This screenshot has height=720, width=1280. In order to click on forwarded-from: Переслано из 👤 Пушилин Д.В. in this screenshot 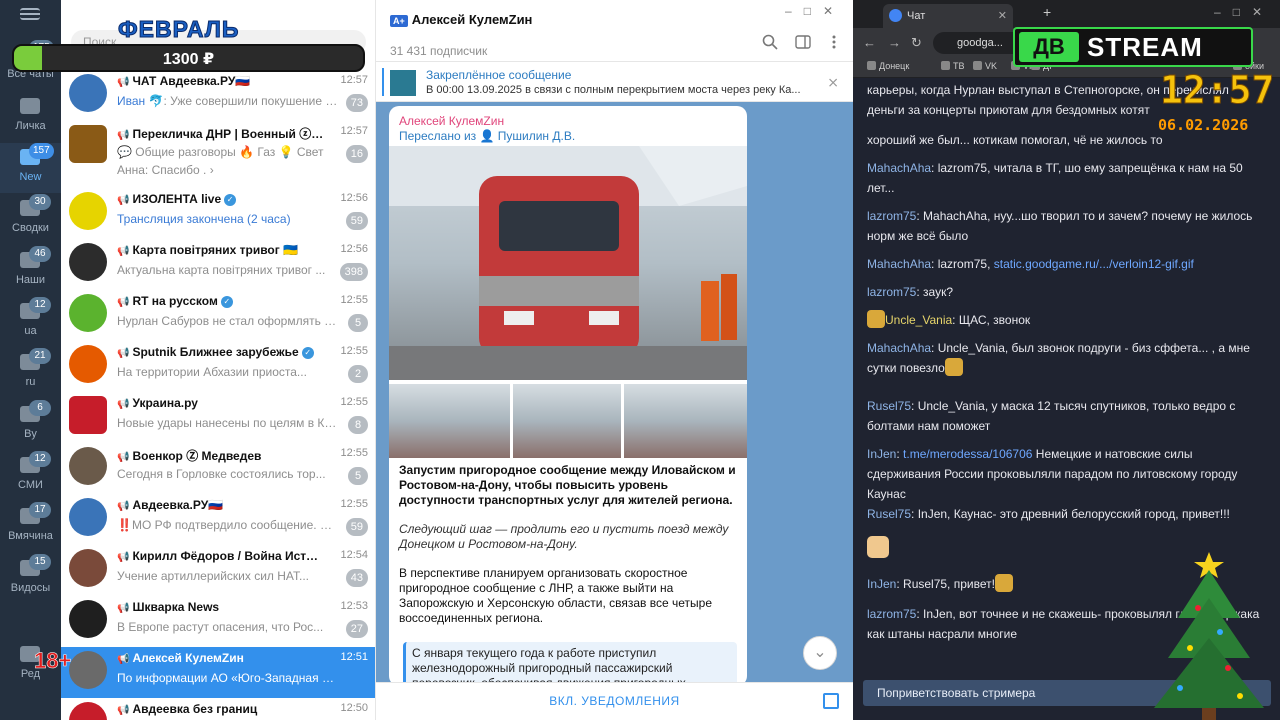, I will do `click(487, 136)`.